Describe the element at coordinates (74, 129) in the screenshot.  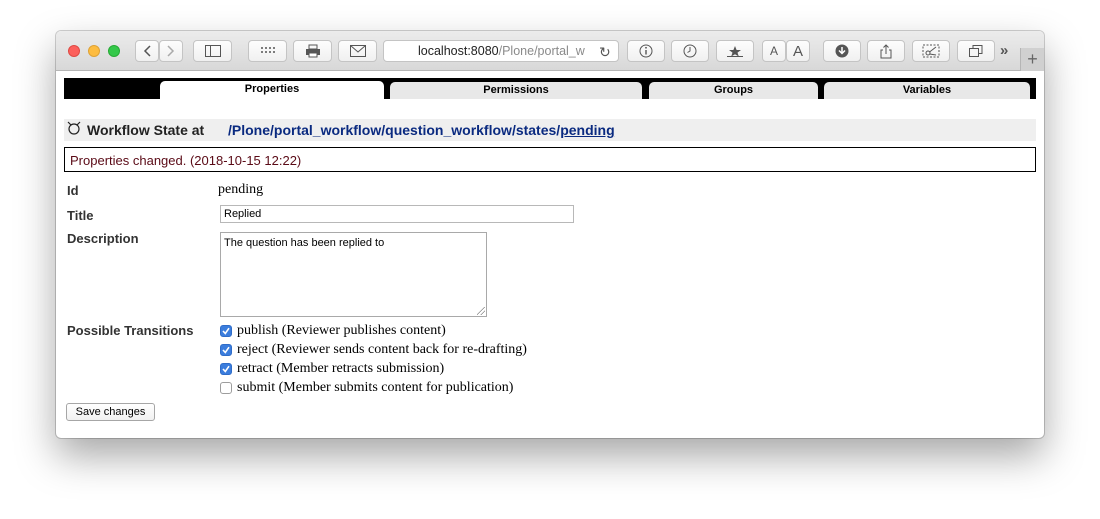
I see `workflow-state-icon` at that location.